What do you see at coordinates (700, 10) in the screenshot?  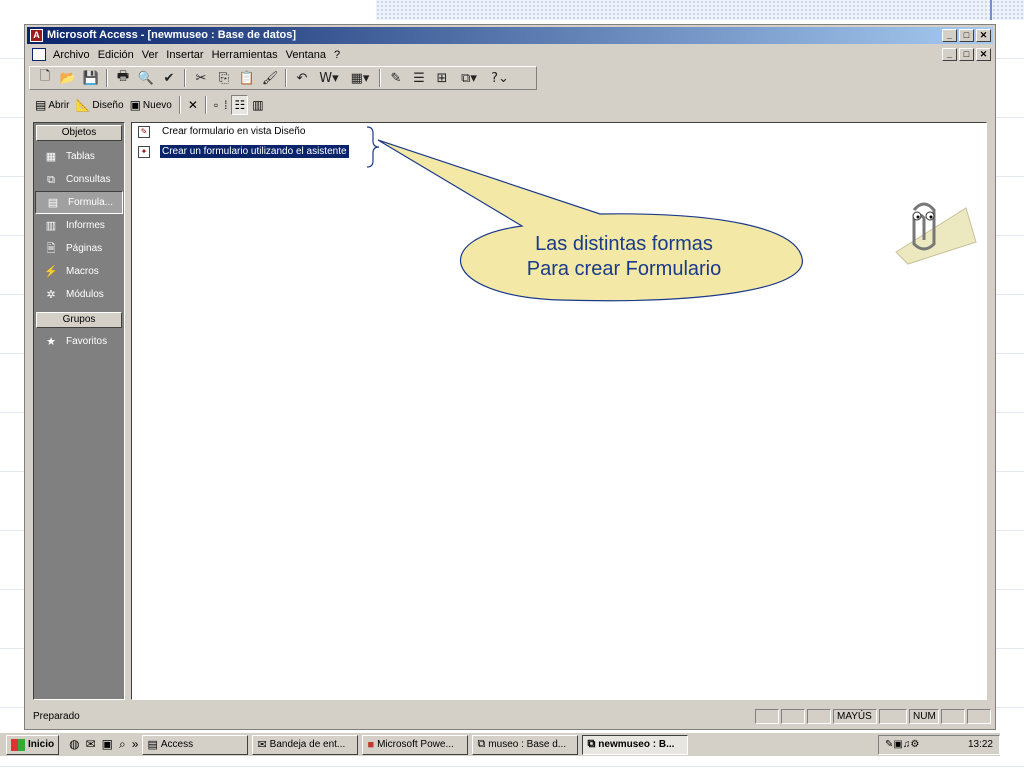 I see `slide-header-band` at bounding box center [700, 10].